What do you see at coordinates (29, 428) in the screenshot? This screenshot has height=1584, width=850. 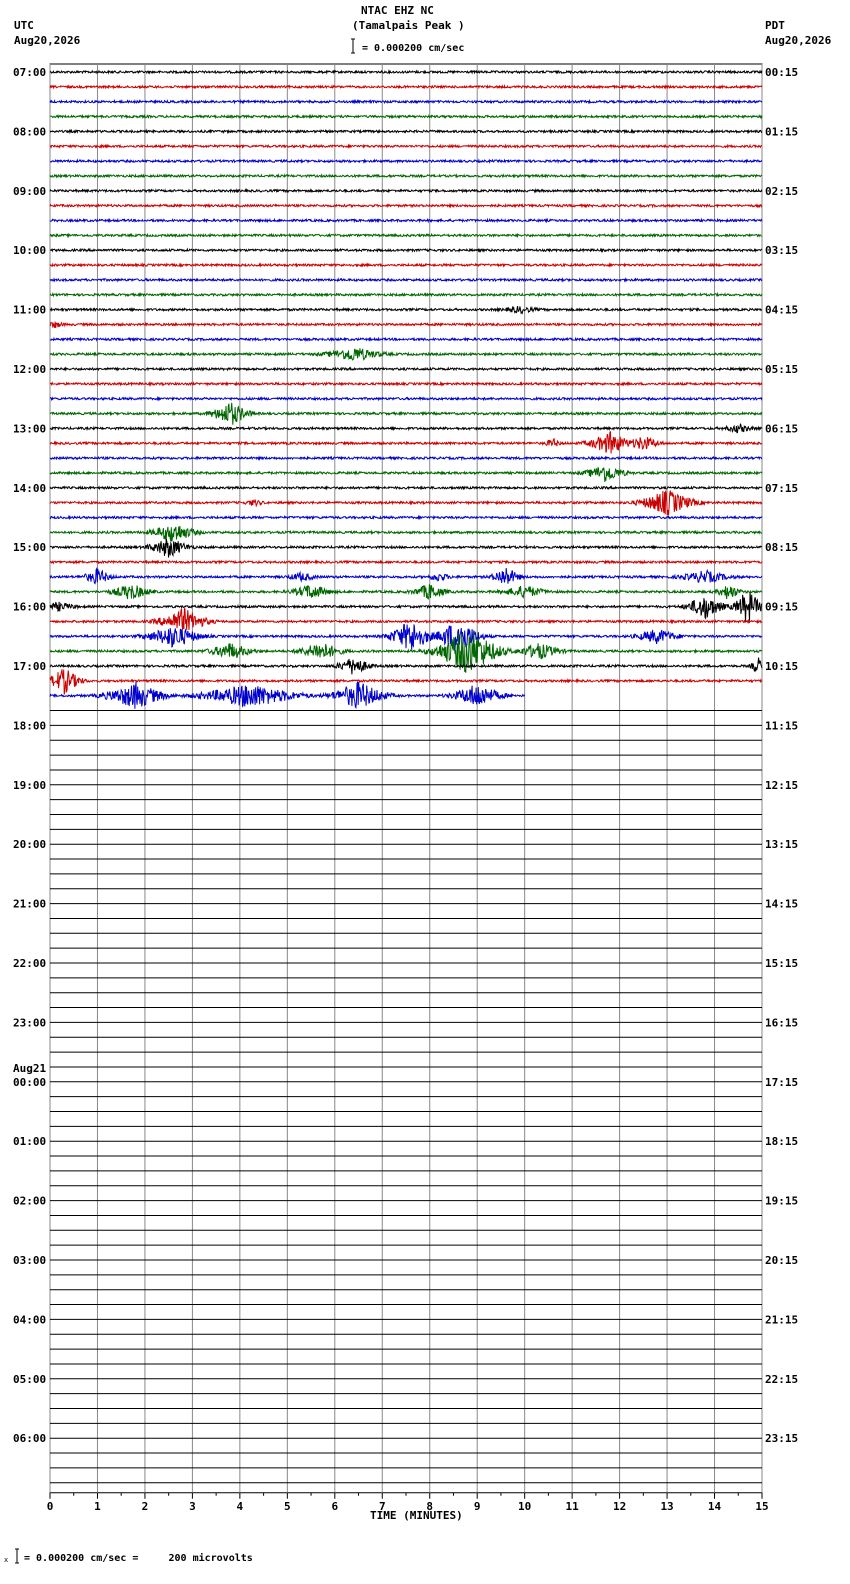 I see `left-hour-label: 13:00` at bounding box center [29, 428].